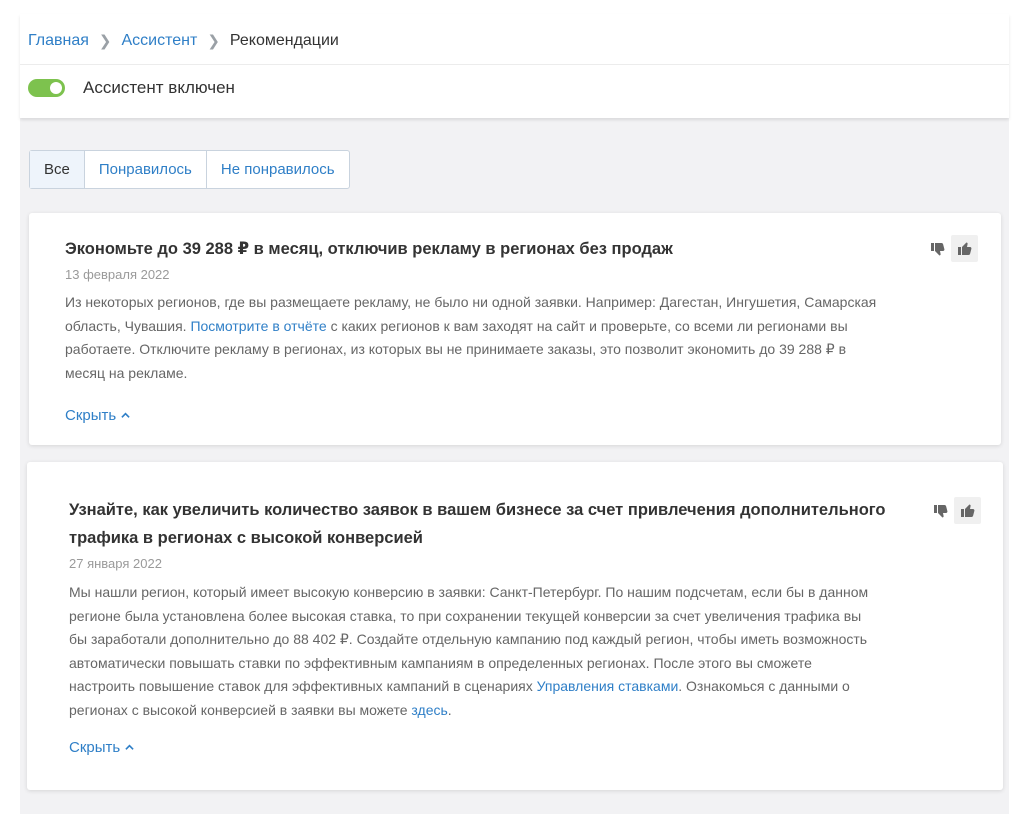 This screenshot has width=1024, height=816. What do you see at coordinates (278, 169) in the screenshot?
I see `filter-disliked-button: Не понравилось` at bounding box center [278, 169].